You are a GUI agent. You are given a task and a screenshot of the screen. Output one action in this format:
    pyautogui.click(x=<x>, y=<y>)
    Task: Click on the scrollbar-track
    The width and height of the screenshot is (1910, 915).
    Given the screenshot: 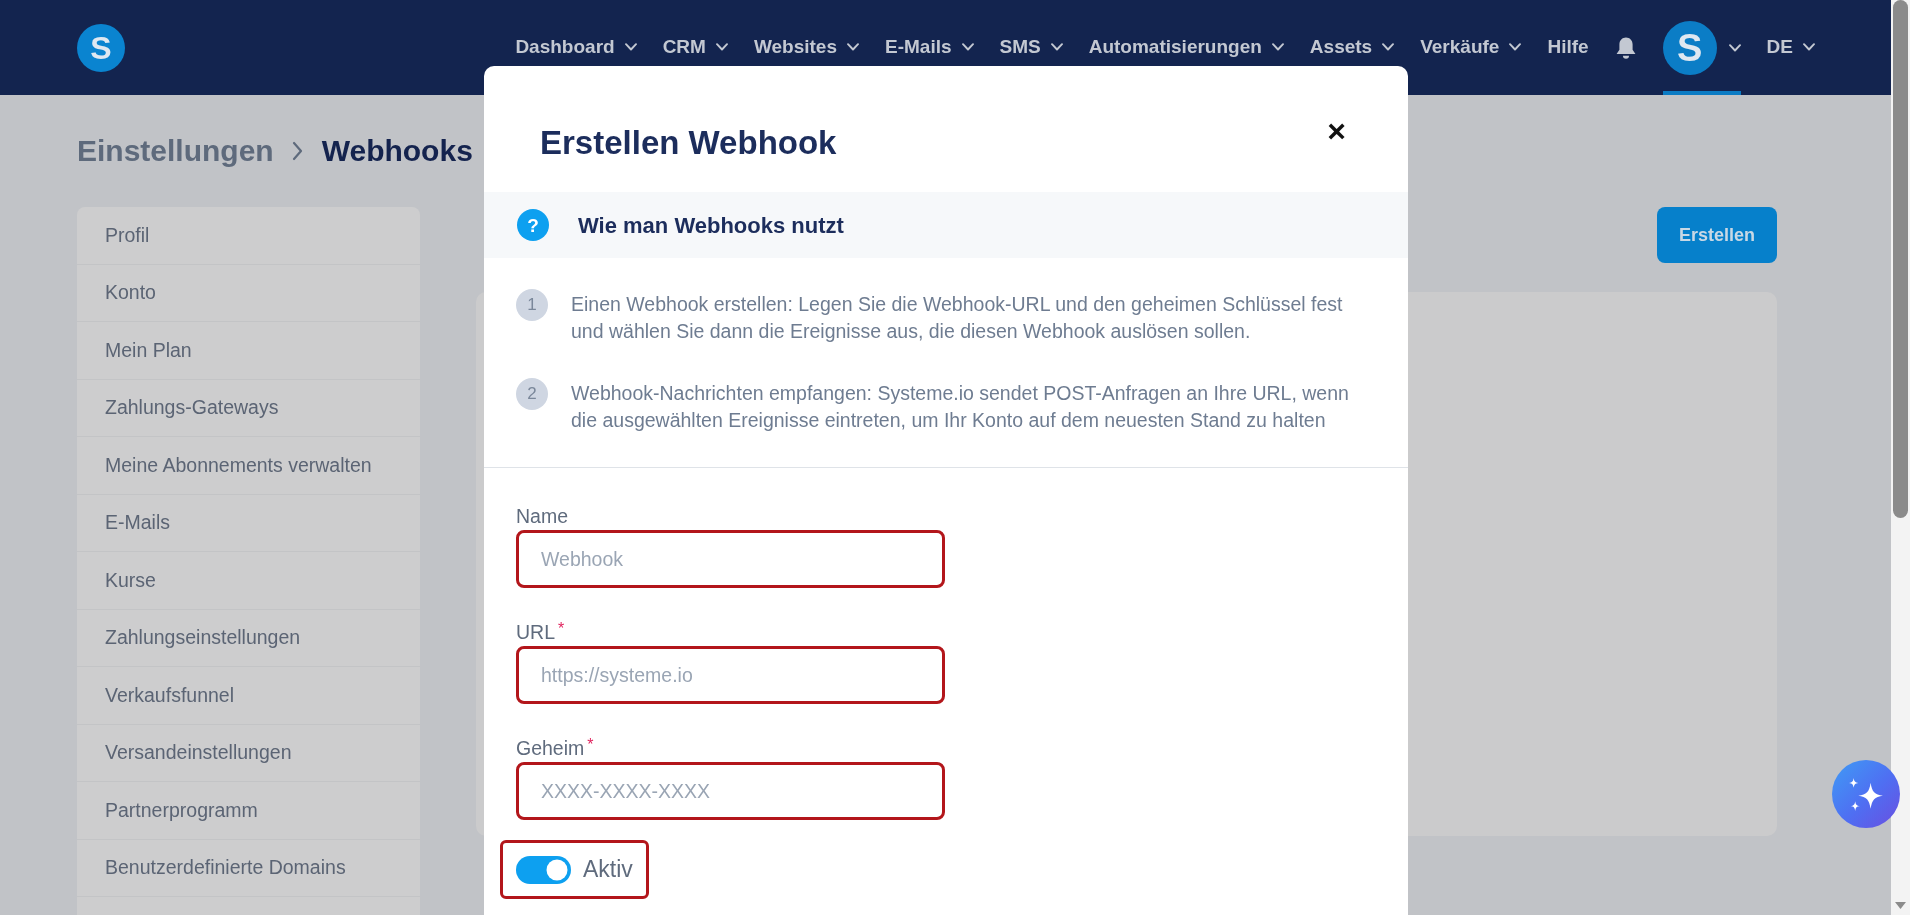 What is the action you would take?
    pyautogui.click(x=1900, y=457)
    